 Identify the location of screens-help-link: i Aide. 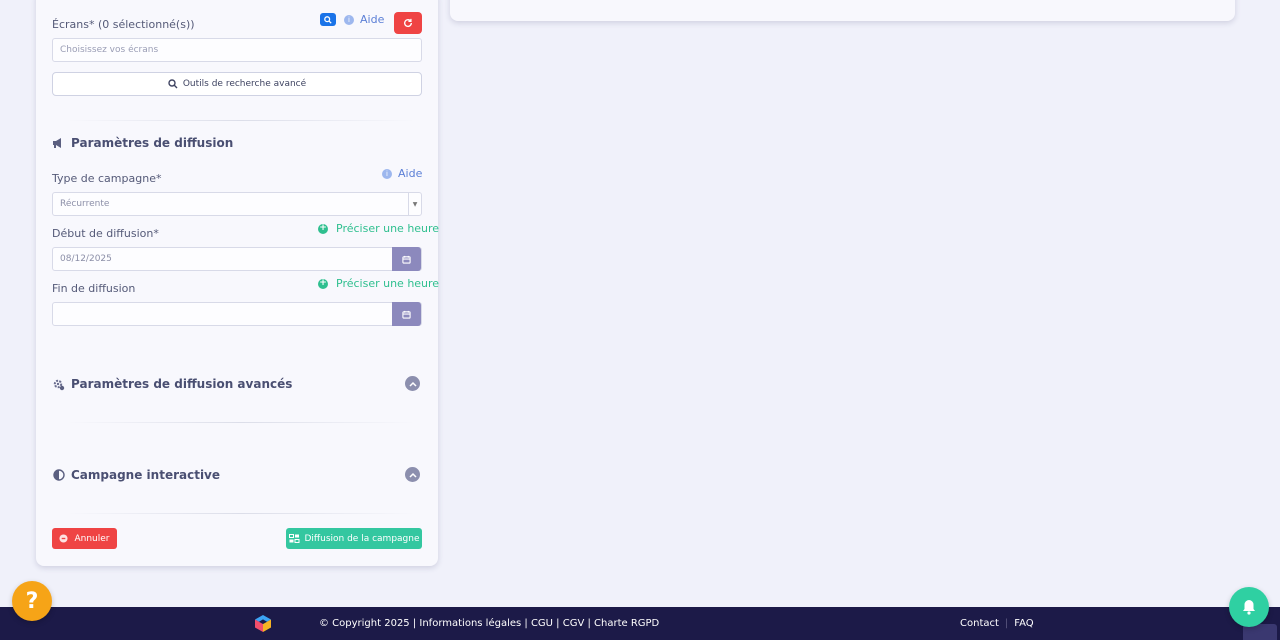
(364, 19).